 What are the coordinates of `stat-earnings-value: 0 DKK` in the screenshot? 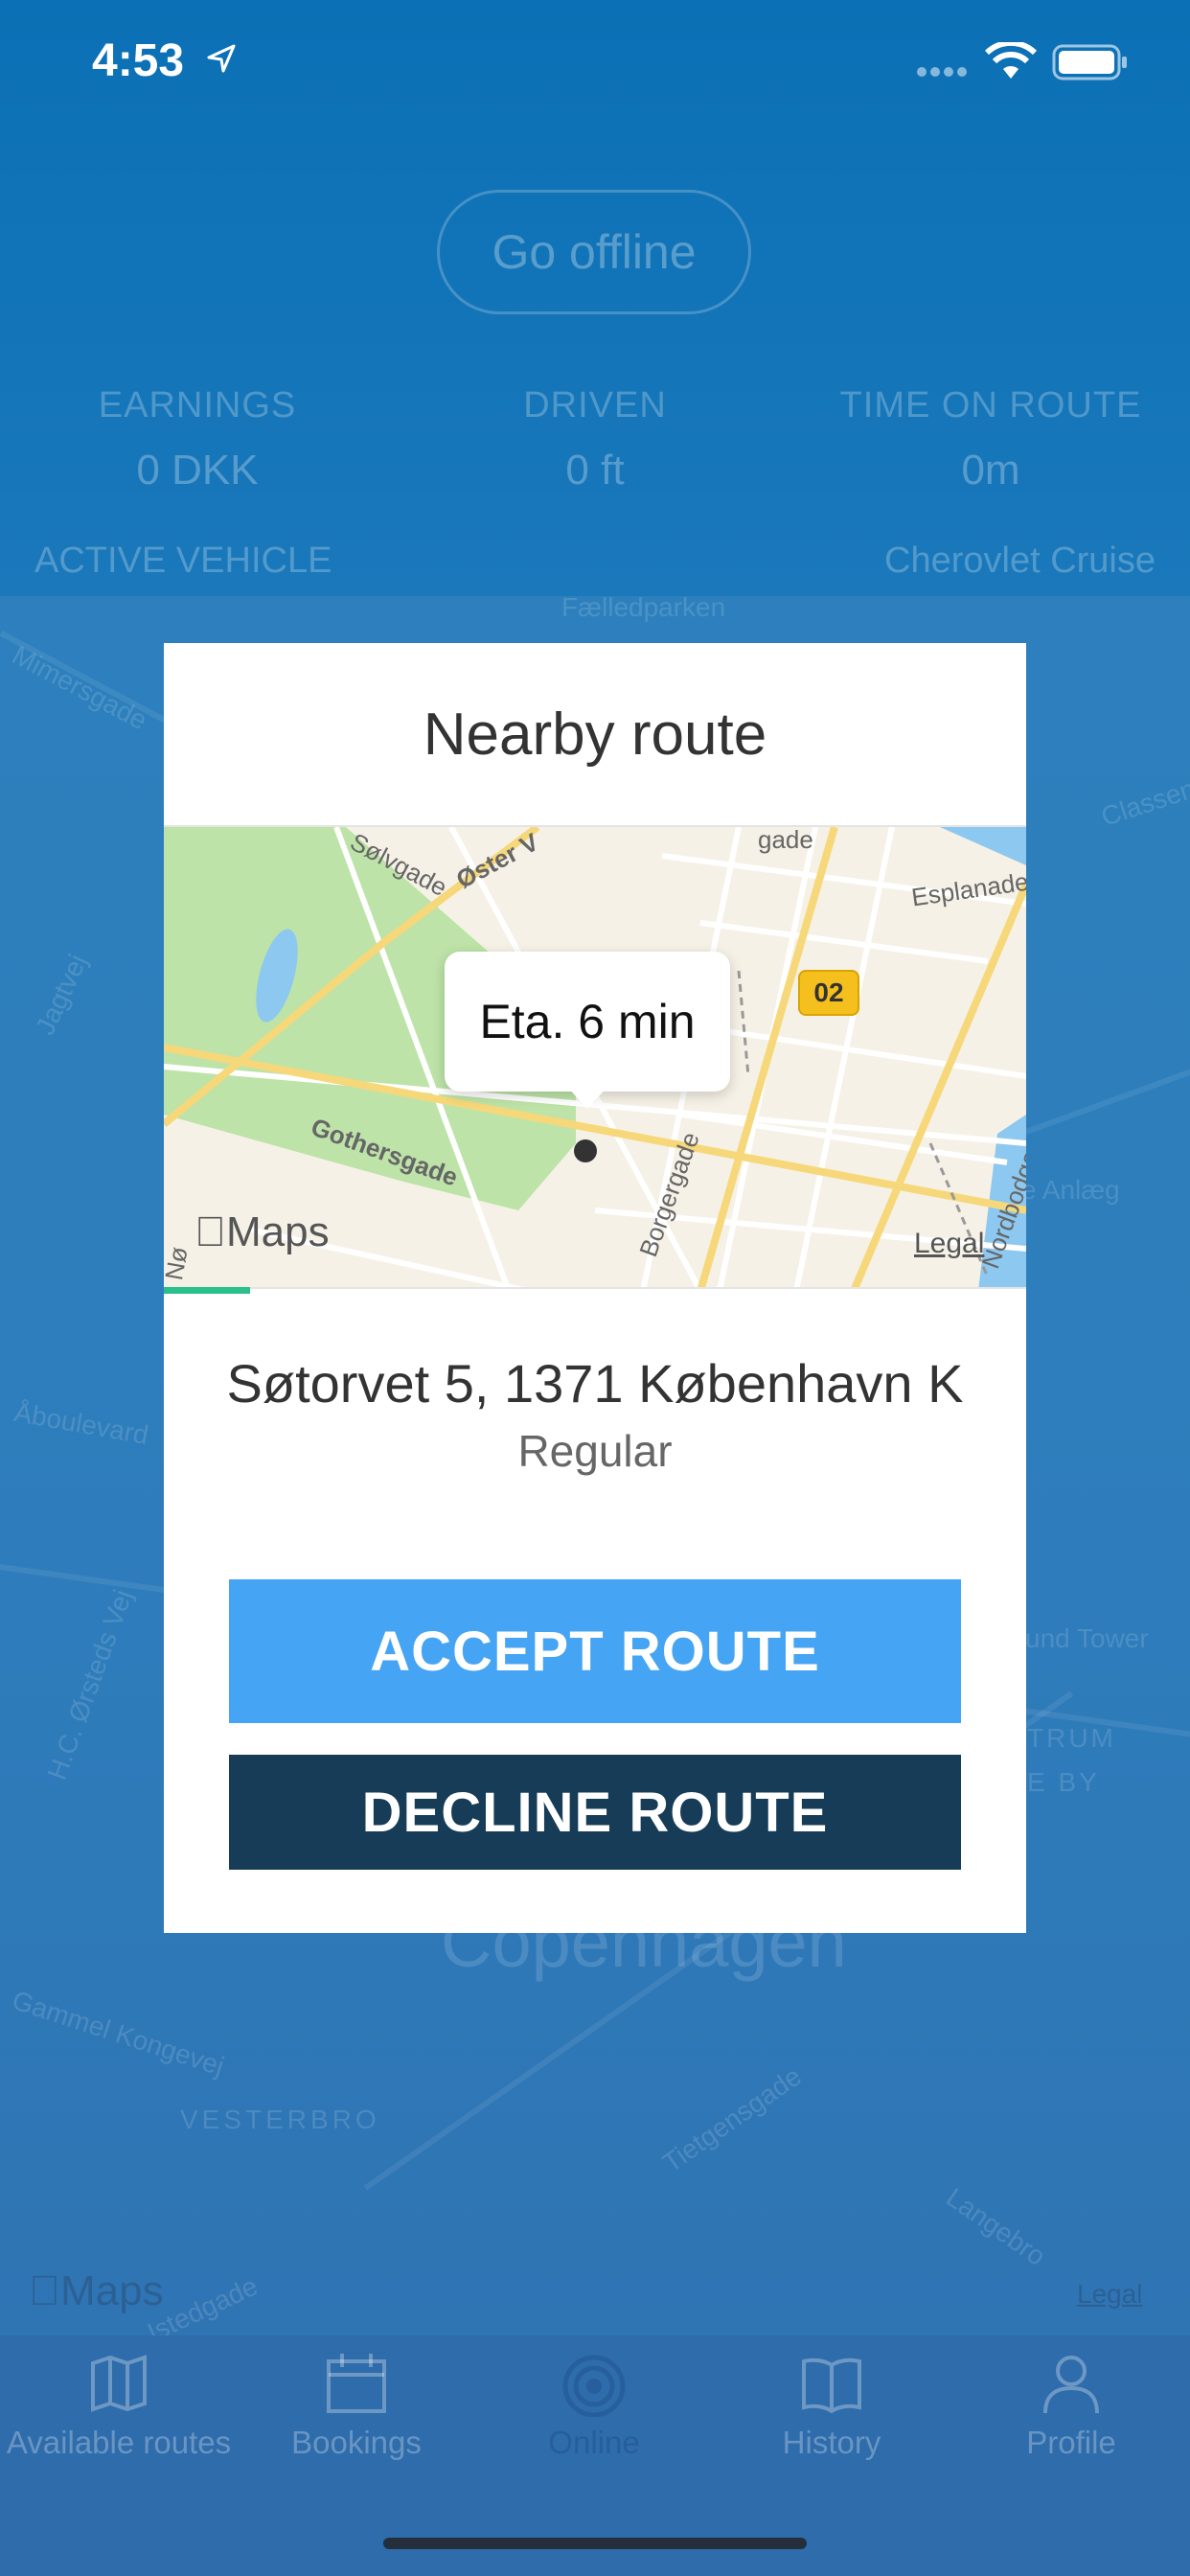 It's located at (198, 470).